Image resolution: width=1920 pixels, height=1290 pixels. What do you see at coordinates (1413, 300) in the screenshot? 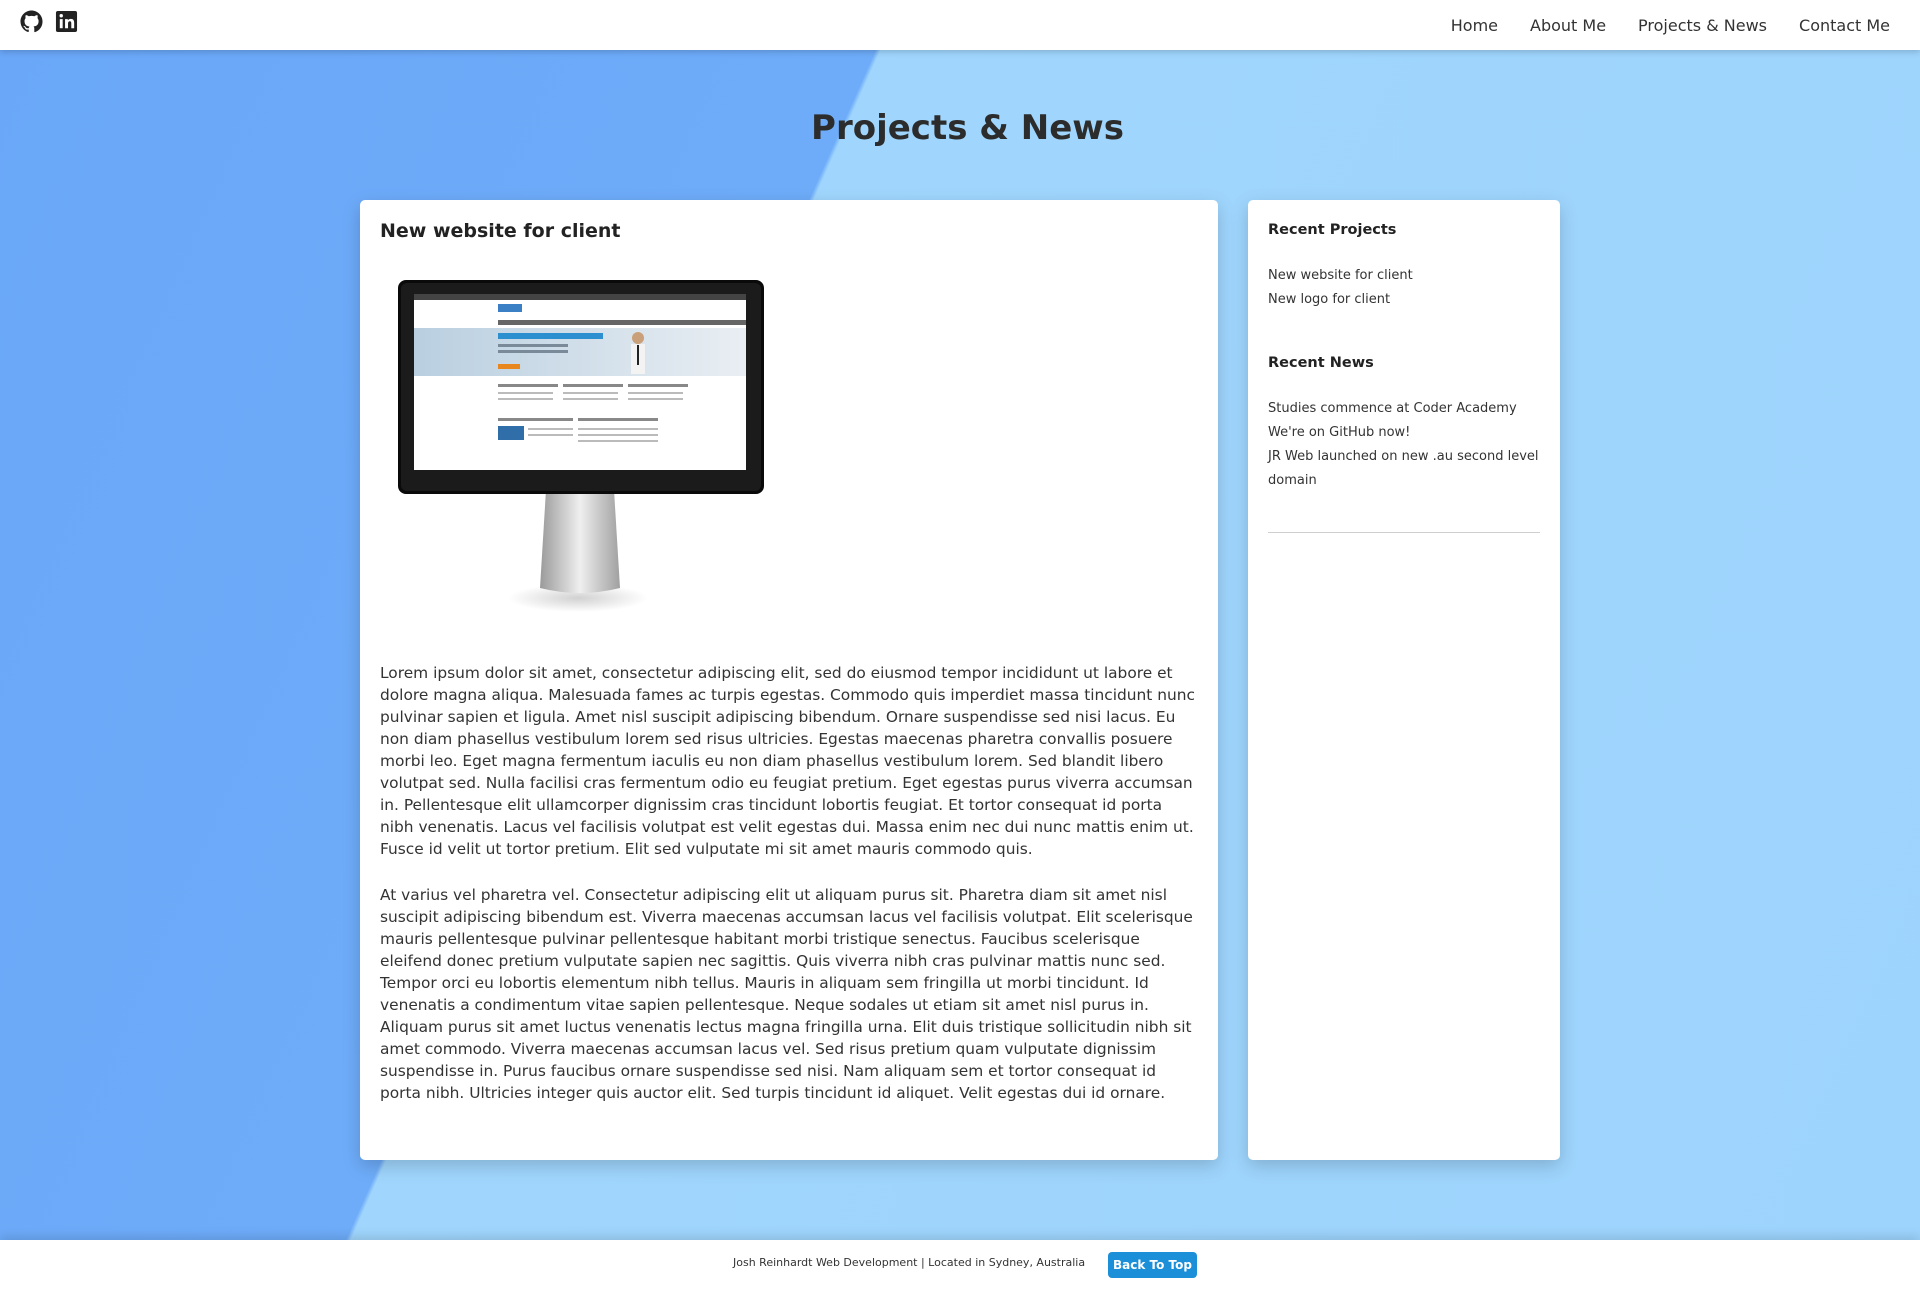
I see `recent-project-link: New logo for client` at bounding box center [1413, 300].